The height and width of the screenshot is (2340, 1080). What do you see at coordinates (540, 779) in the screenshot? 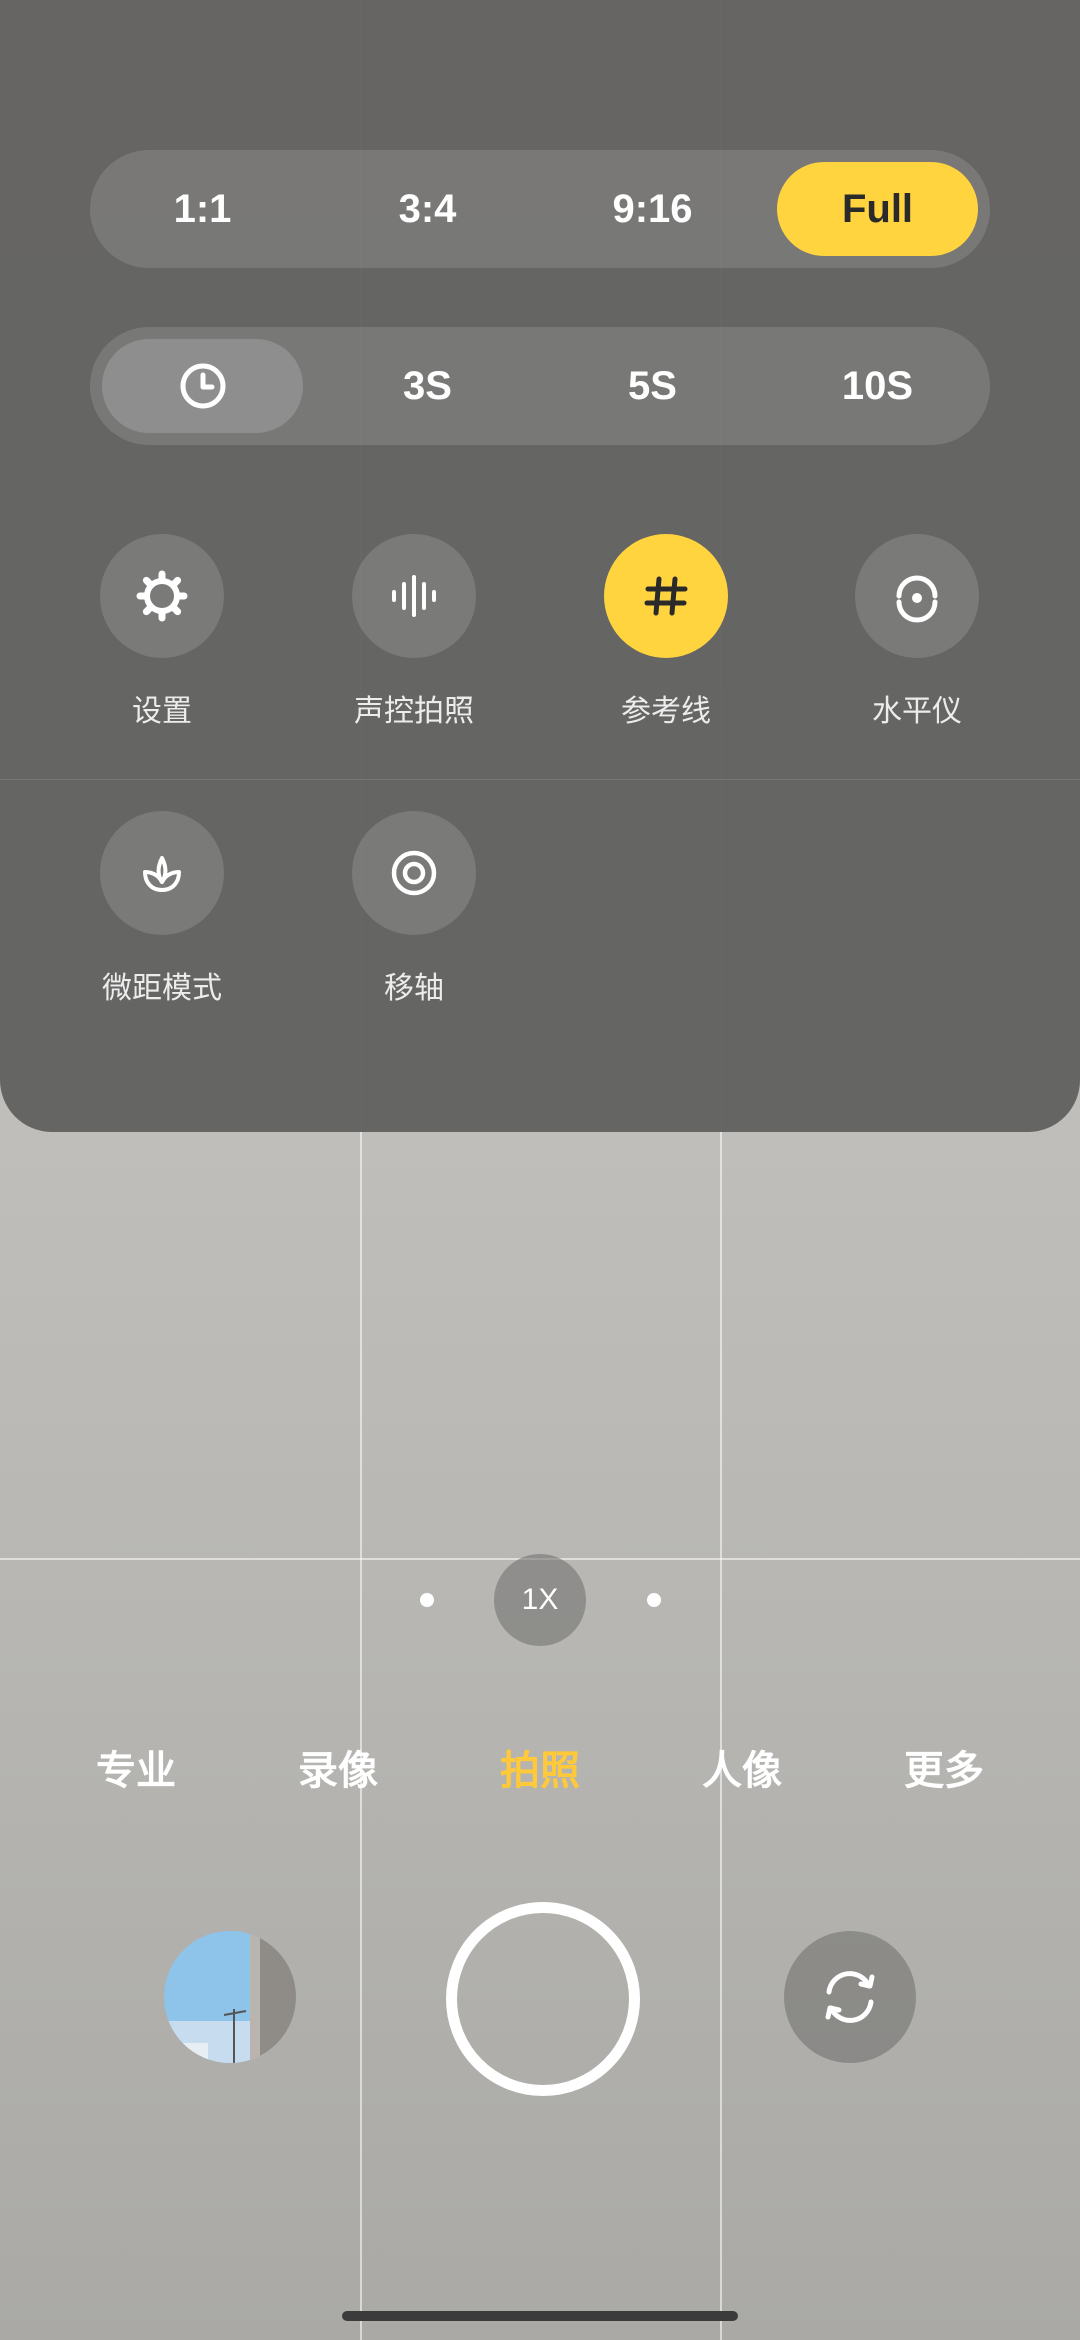
I see `divider` at bounding box center [540, 779].